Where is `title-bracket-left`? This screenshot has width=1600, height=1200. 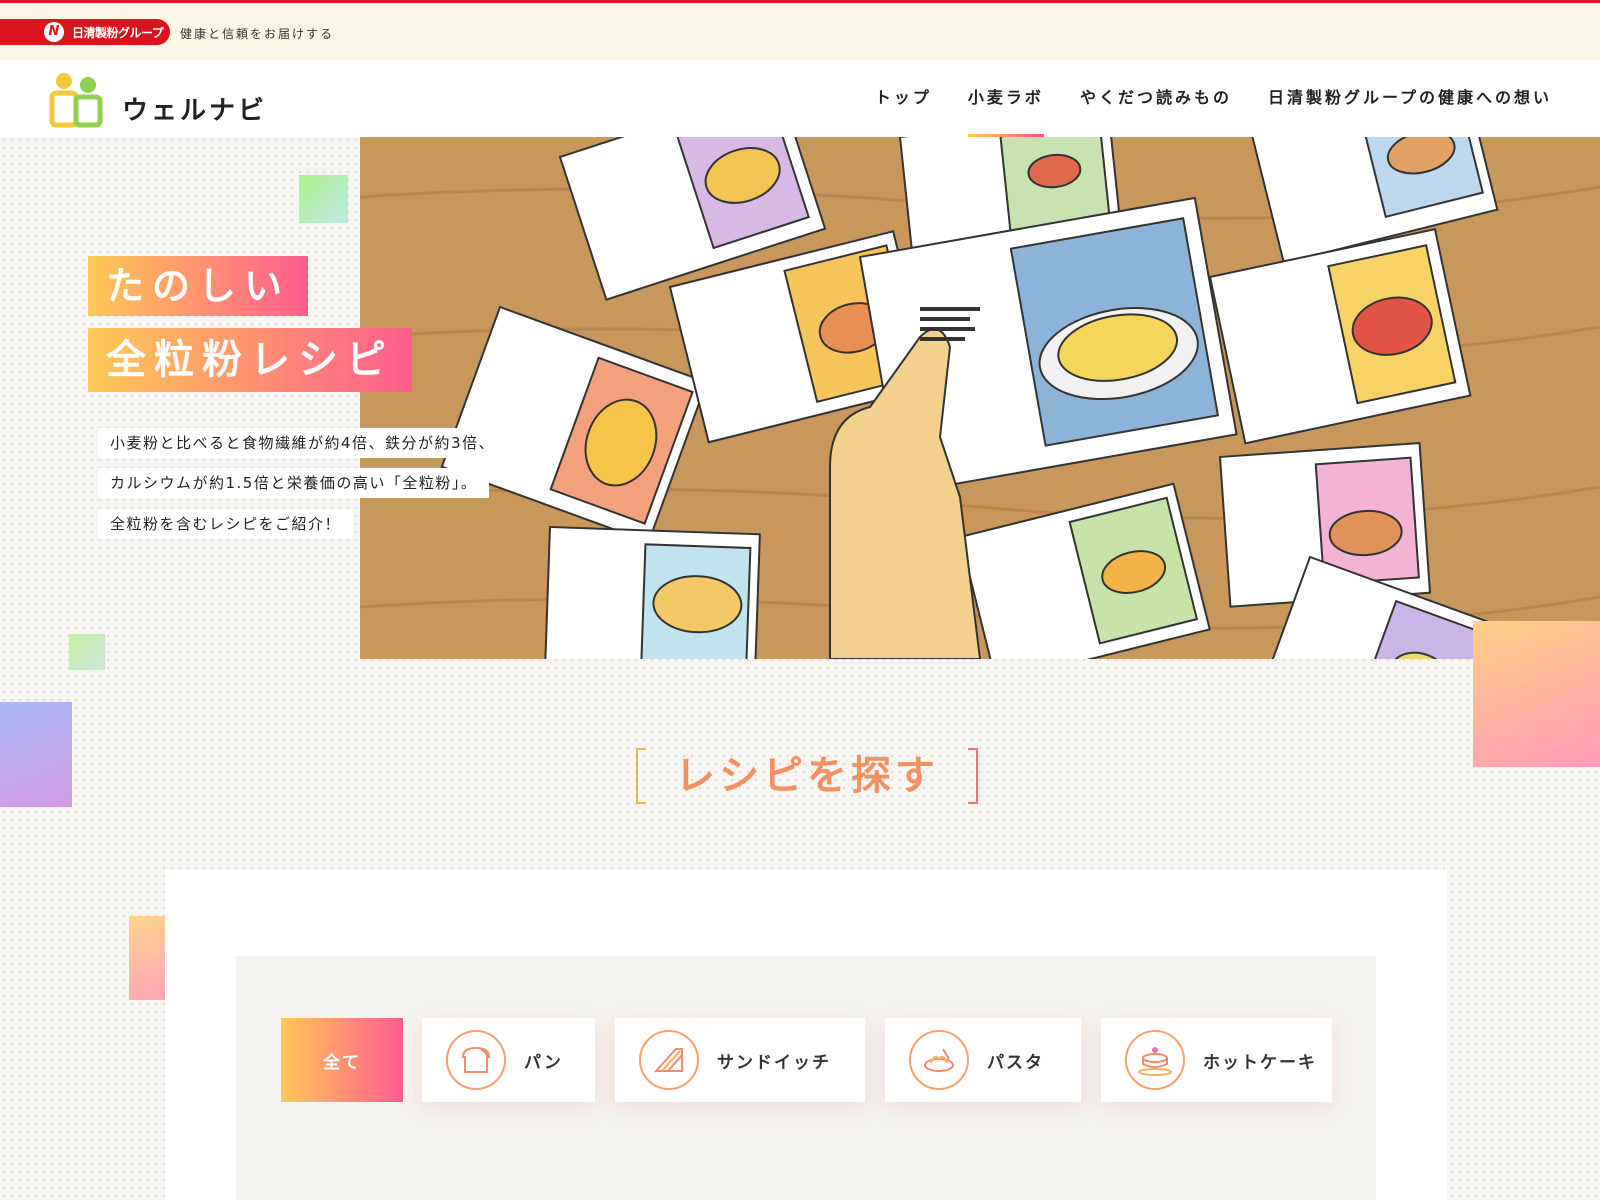 title-bracket-left is located at coordinates (641, 776).